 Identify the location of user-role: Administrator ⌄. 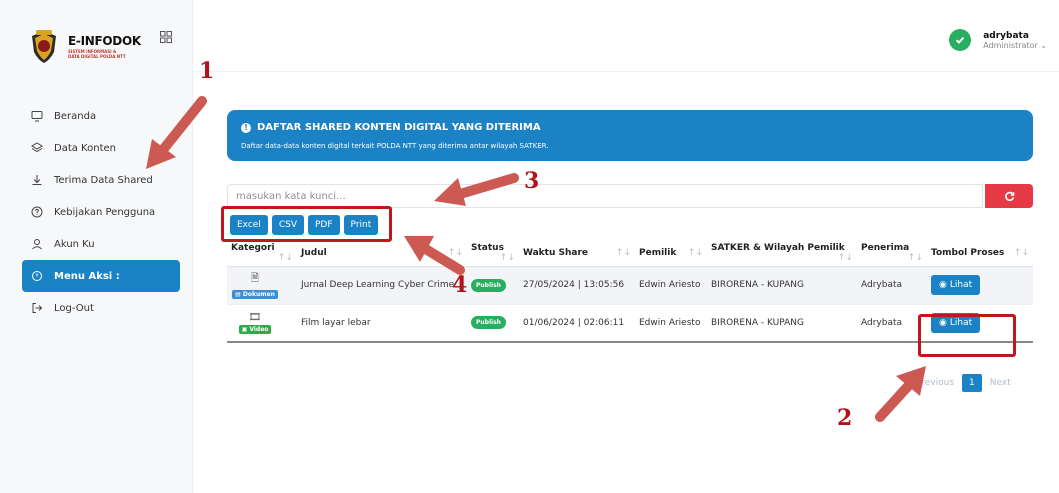
(1015, 45).